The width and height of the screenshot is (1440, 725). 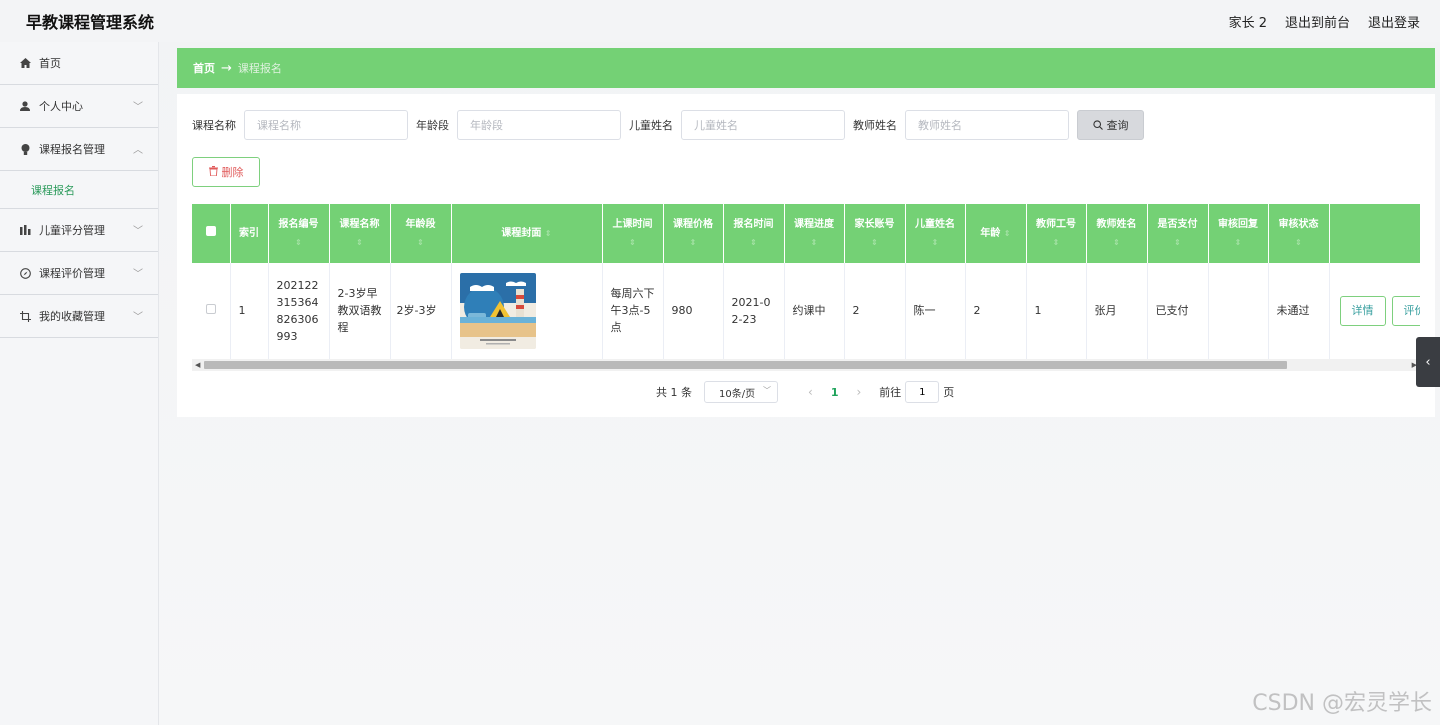 I want to click on compass-icon, so click(x=25, y=273).